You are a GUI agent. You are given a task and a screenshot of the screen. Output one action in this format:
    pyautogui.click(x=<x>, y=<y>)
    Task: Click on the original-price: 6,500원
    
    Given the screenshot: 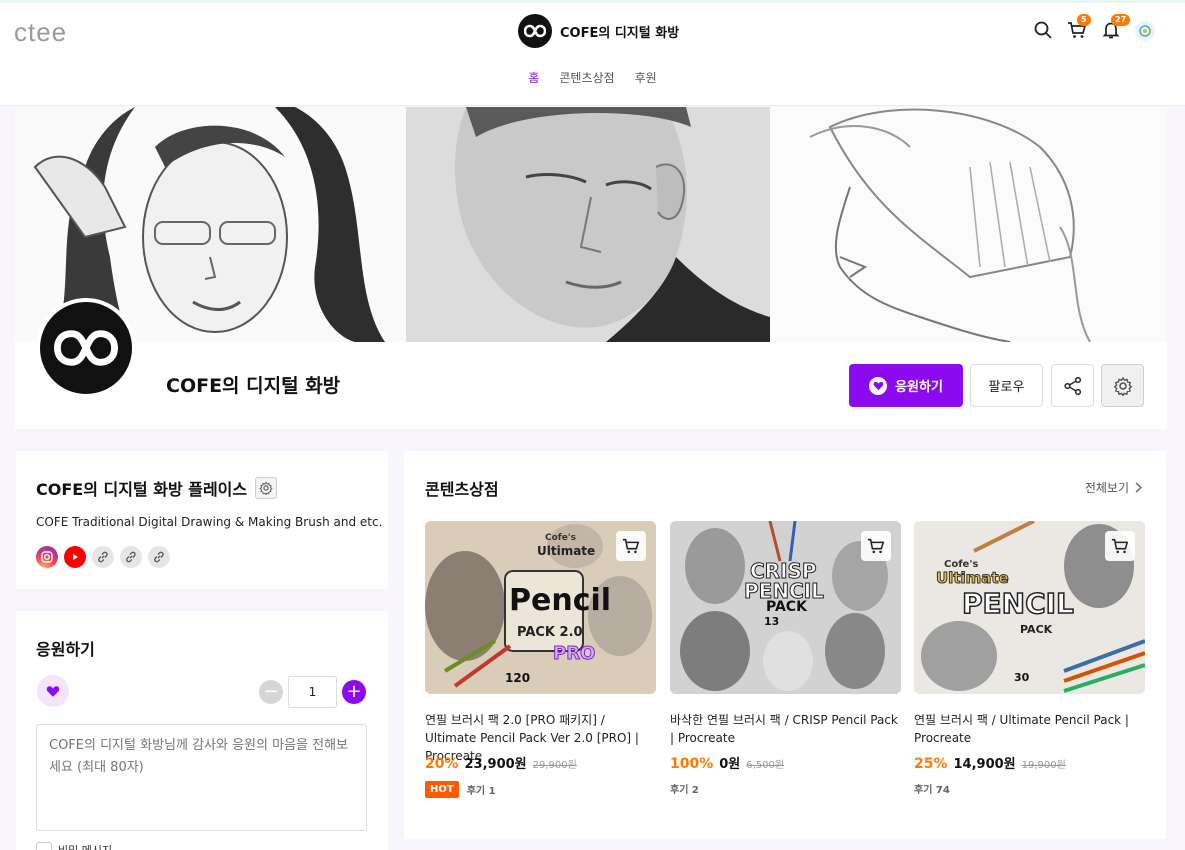 What is the action you would take?
    pyautogui.click(x=765, y=765)
    